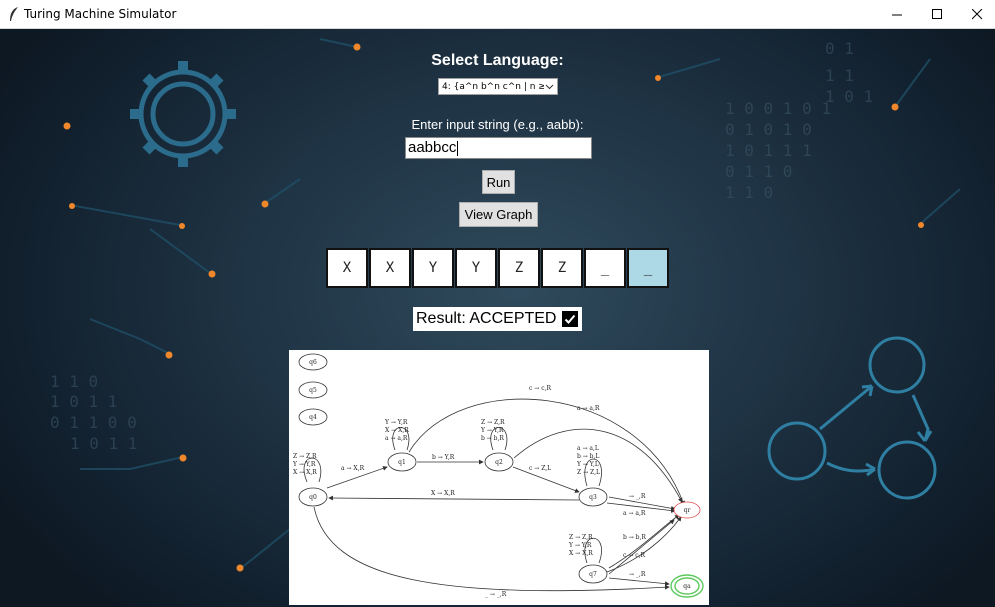  What do you see at coordinates (313, 362) in the screenshot?
I see `state-q6: q6` at bounding box center [313, 362].